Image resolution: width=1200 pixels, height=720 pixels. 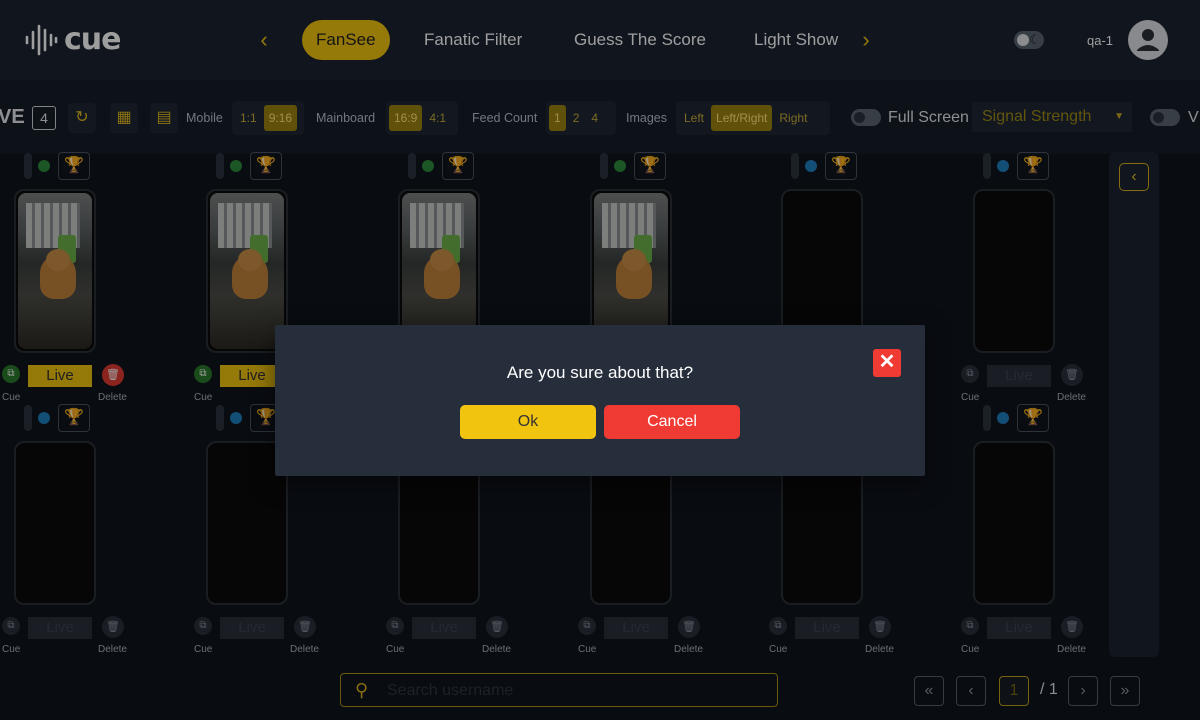 What do you see at coordinates (600, 372) in the screenshot?
I see `dialog-message: Are you sure about that?` at bounding box center [600, 372].